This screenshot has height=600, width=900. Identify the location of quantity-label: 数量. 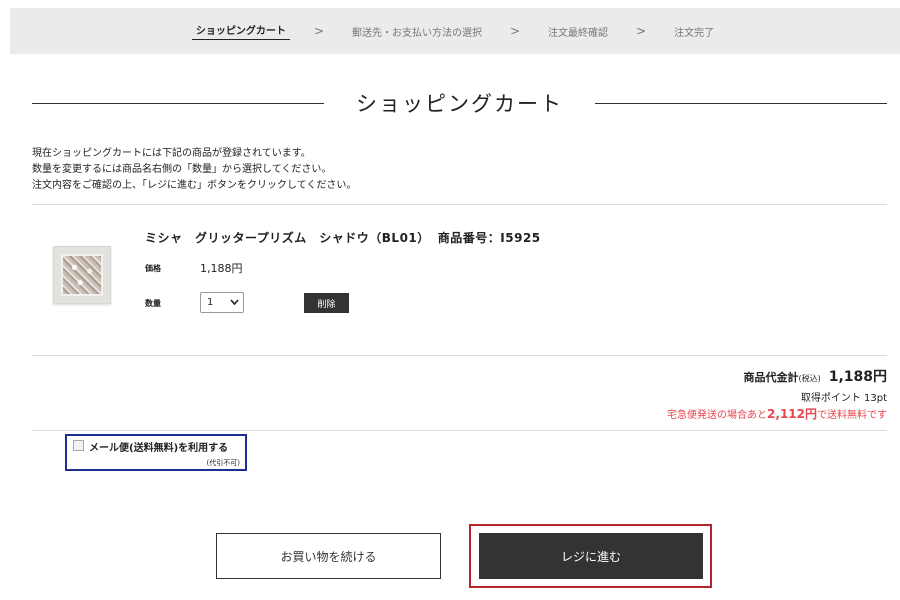
(153, 303).